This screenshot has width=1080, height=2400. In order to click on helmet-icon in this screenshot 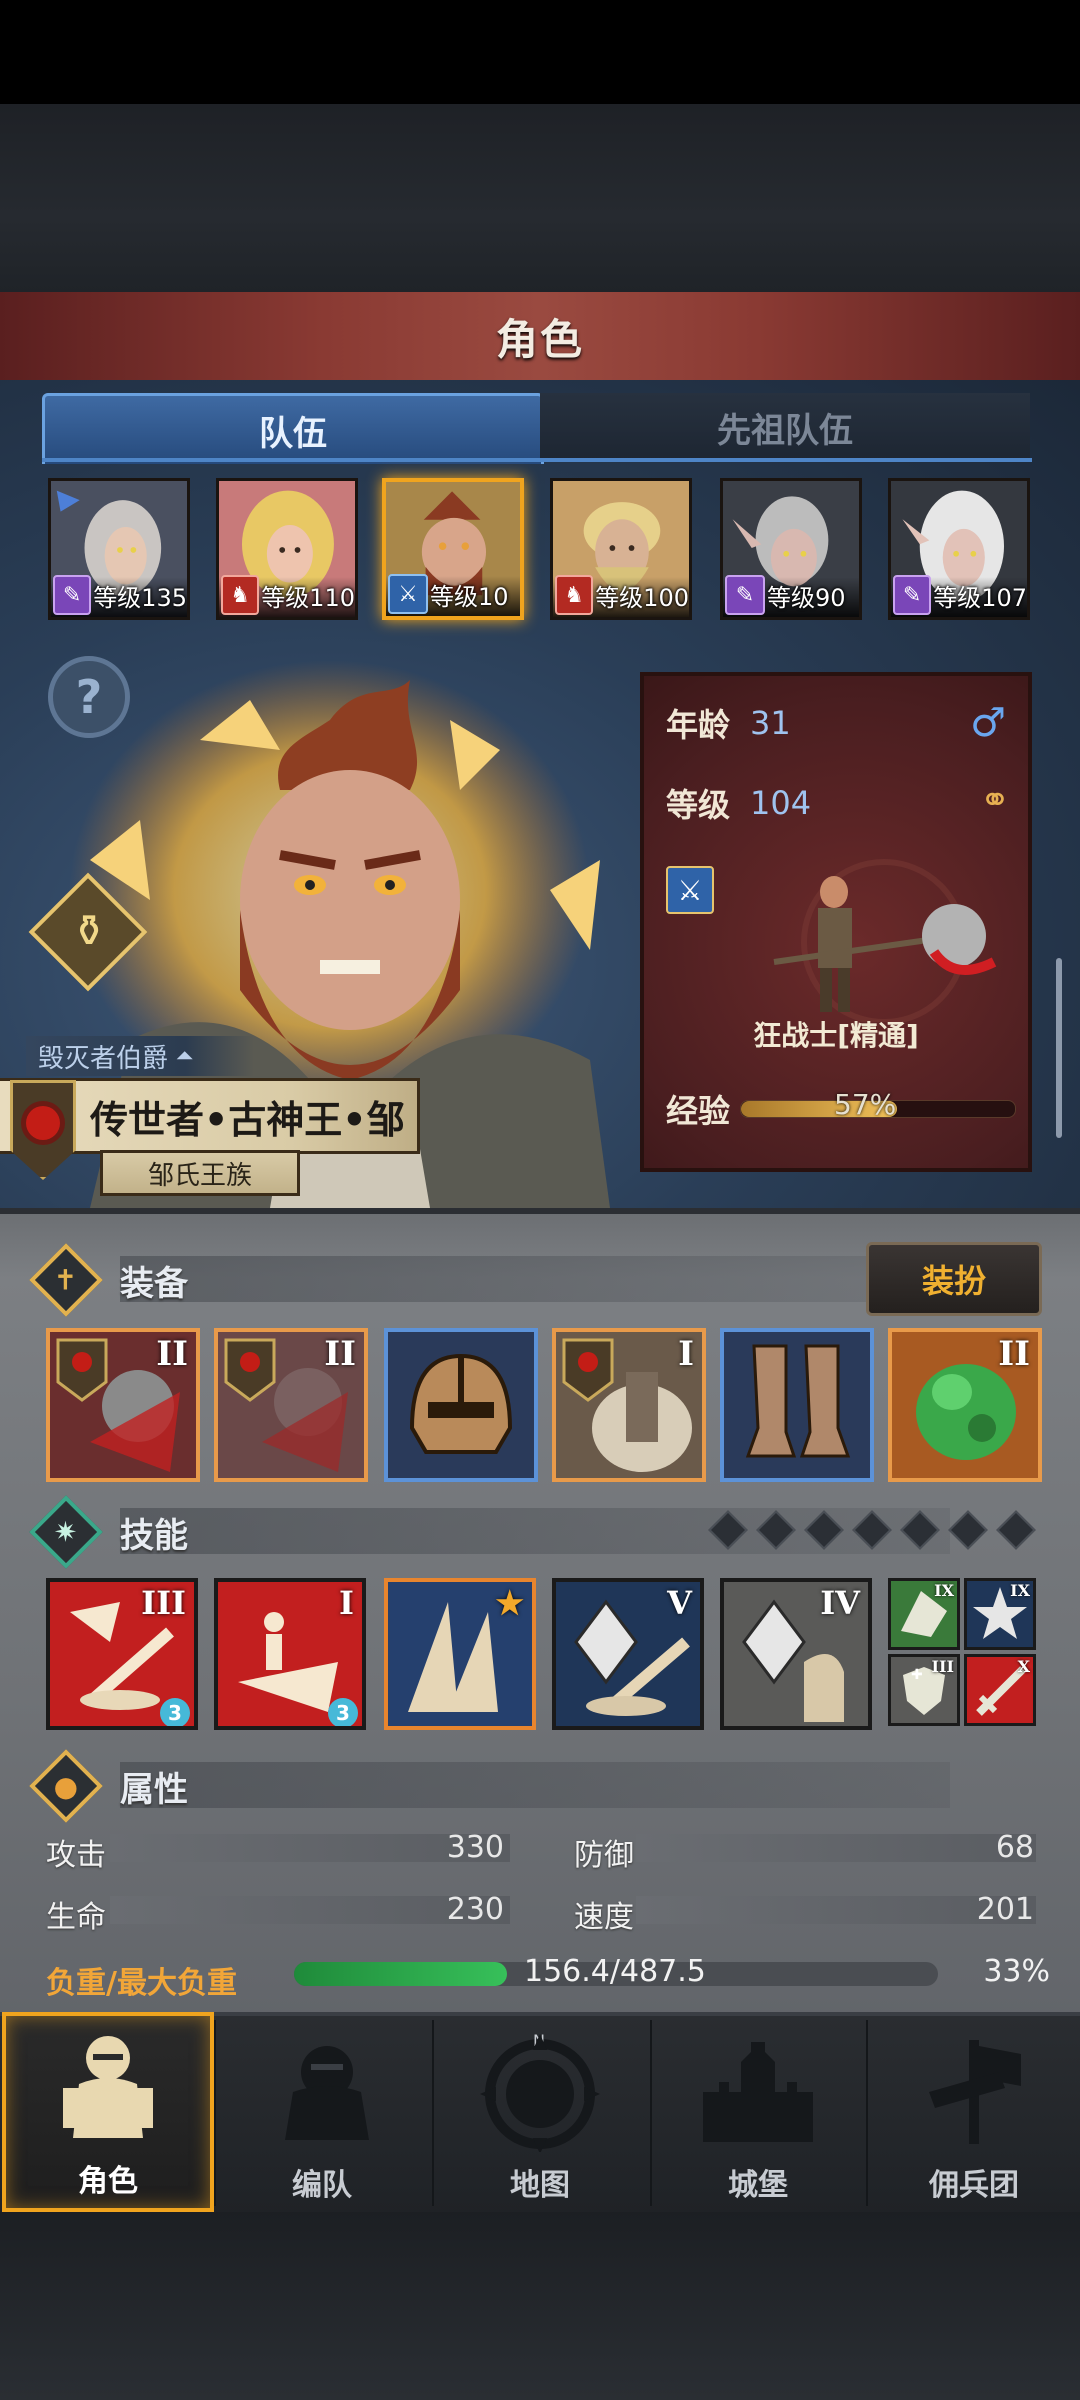, I will do `click(461, 1405)`.